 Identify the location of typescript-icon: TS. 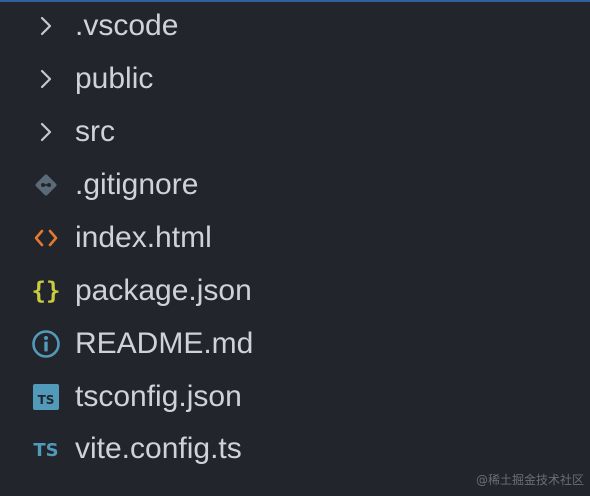
(46, 449).